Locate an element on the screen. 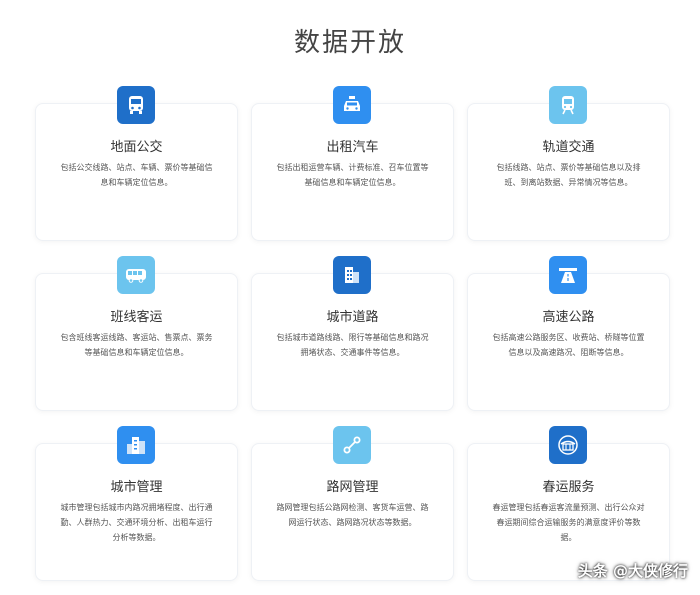 The height and width of the screenshot is (595, 700). card-description: 包括城市道路线路、限行等基础信息和路况拥堵状态、交通事件等信息。 is located at coordinates (352, 345).